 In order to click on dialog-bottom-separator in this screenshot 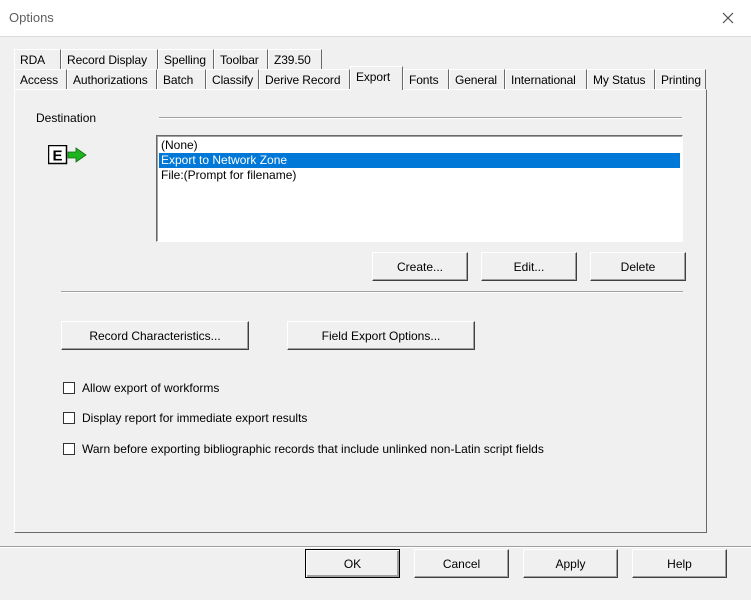, I will do `click(375, 547)`.